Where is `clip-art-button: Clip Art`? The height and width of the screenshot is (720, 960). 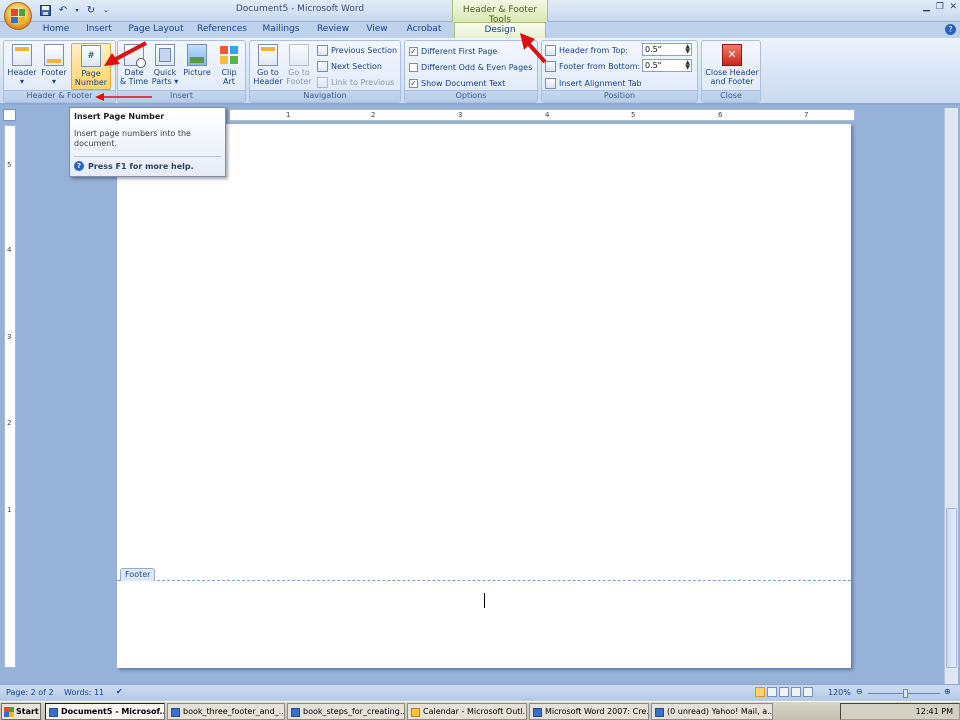 clip-art-button: Clip Art is located at coordinates (229, 66).